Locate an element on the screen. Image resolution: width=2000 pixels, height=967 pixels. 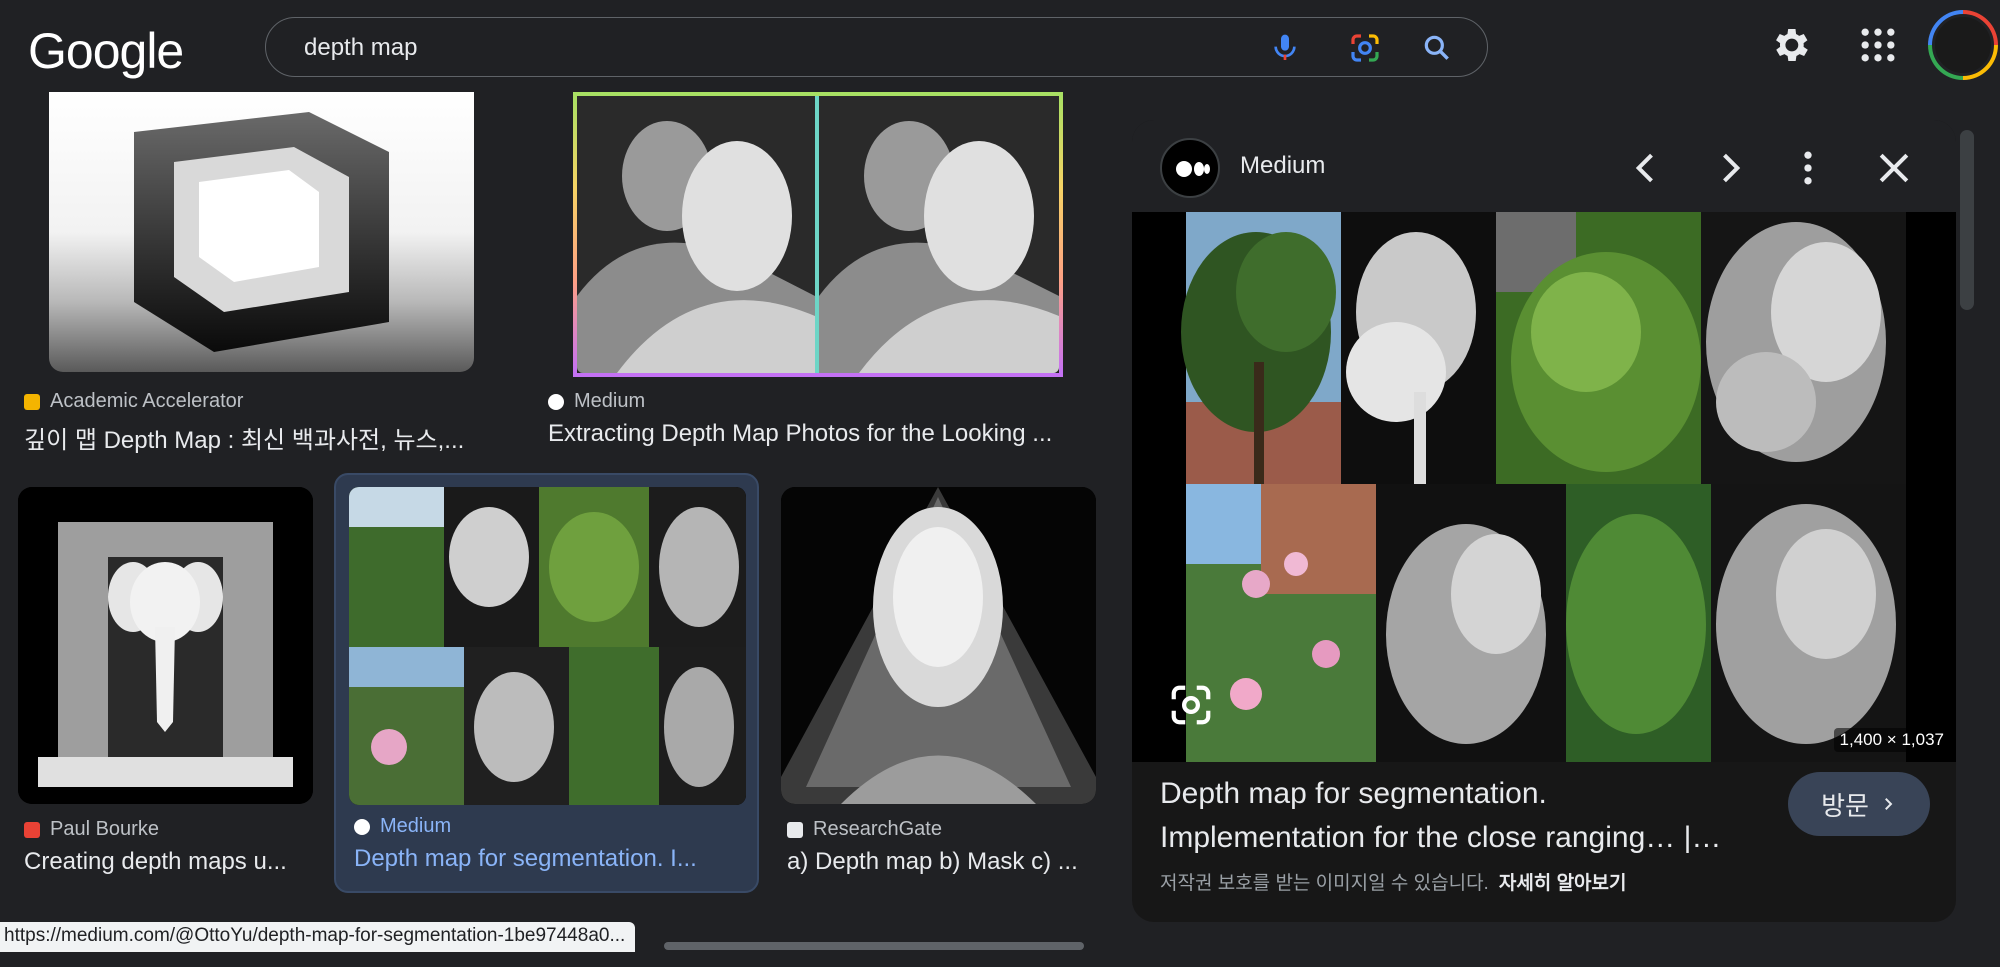
image-dimensions: 1,400 × 1,037 is located at coordinates (1891, 740).